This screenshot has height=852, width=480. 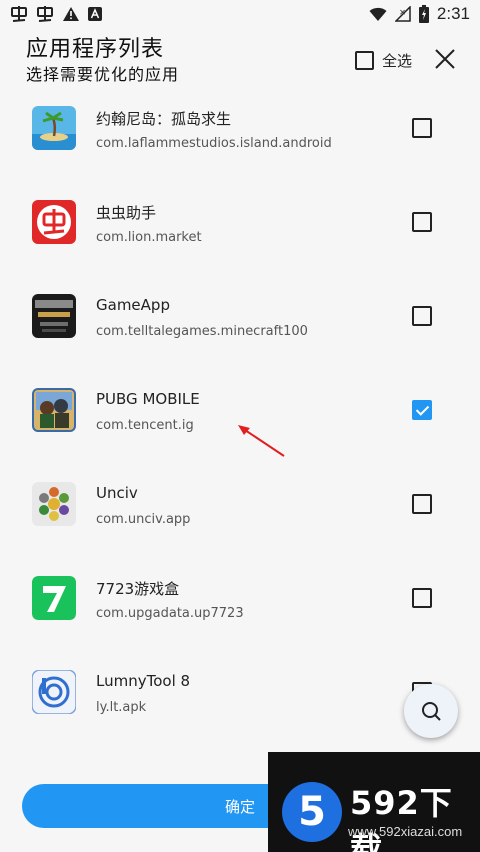 What do you see at coordinates (405, 831) in the screenshot?
I see `watermark-url: www.592xiazai.com` at bounding box center [405, 831].